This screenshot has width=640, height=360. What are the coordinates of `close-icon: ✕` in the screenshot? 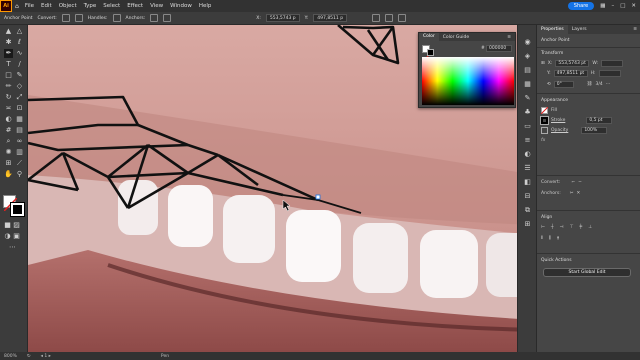 It's located at (633, 6).